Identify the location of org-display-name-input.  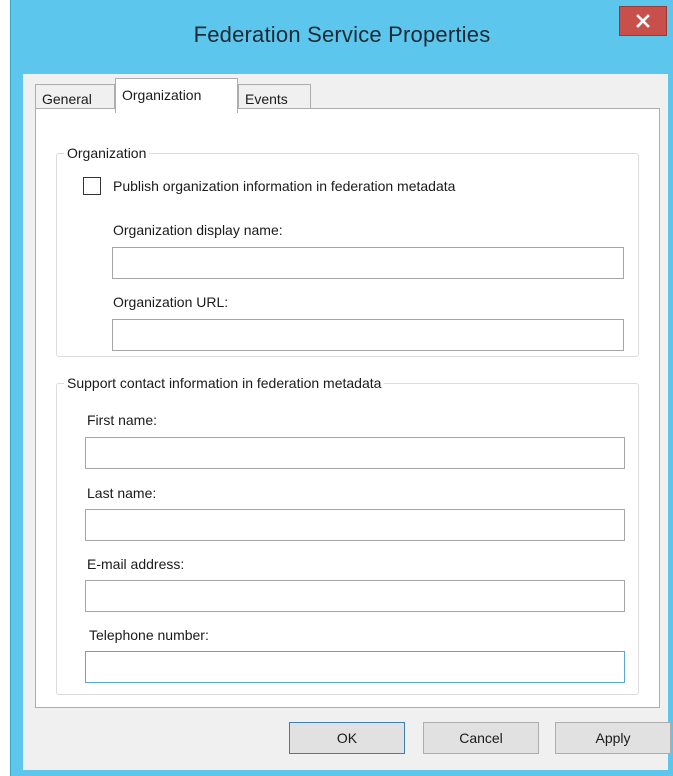
(368, 263).